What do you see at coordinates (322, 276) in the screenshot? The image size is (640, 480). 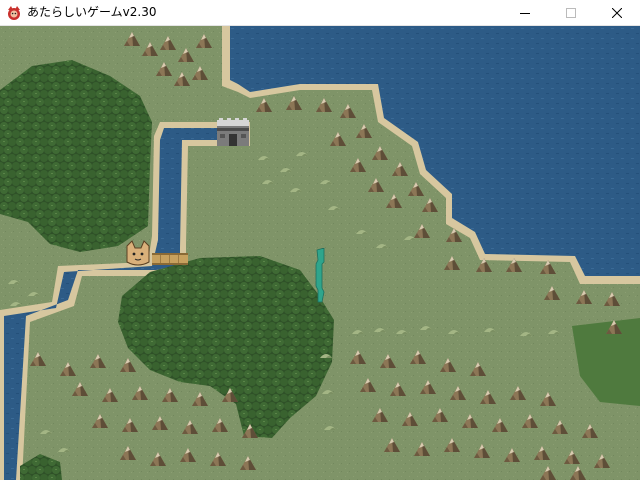 I see `player-icon` at bounding box center [322, 276].